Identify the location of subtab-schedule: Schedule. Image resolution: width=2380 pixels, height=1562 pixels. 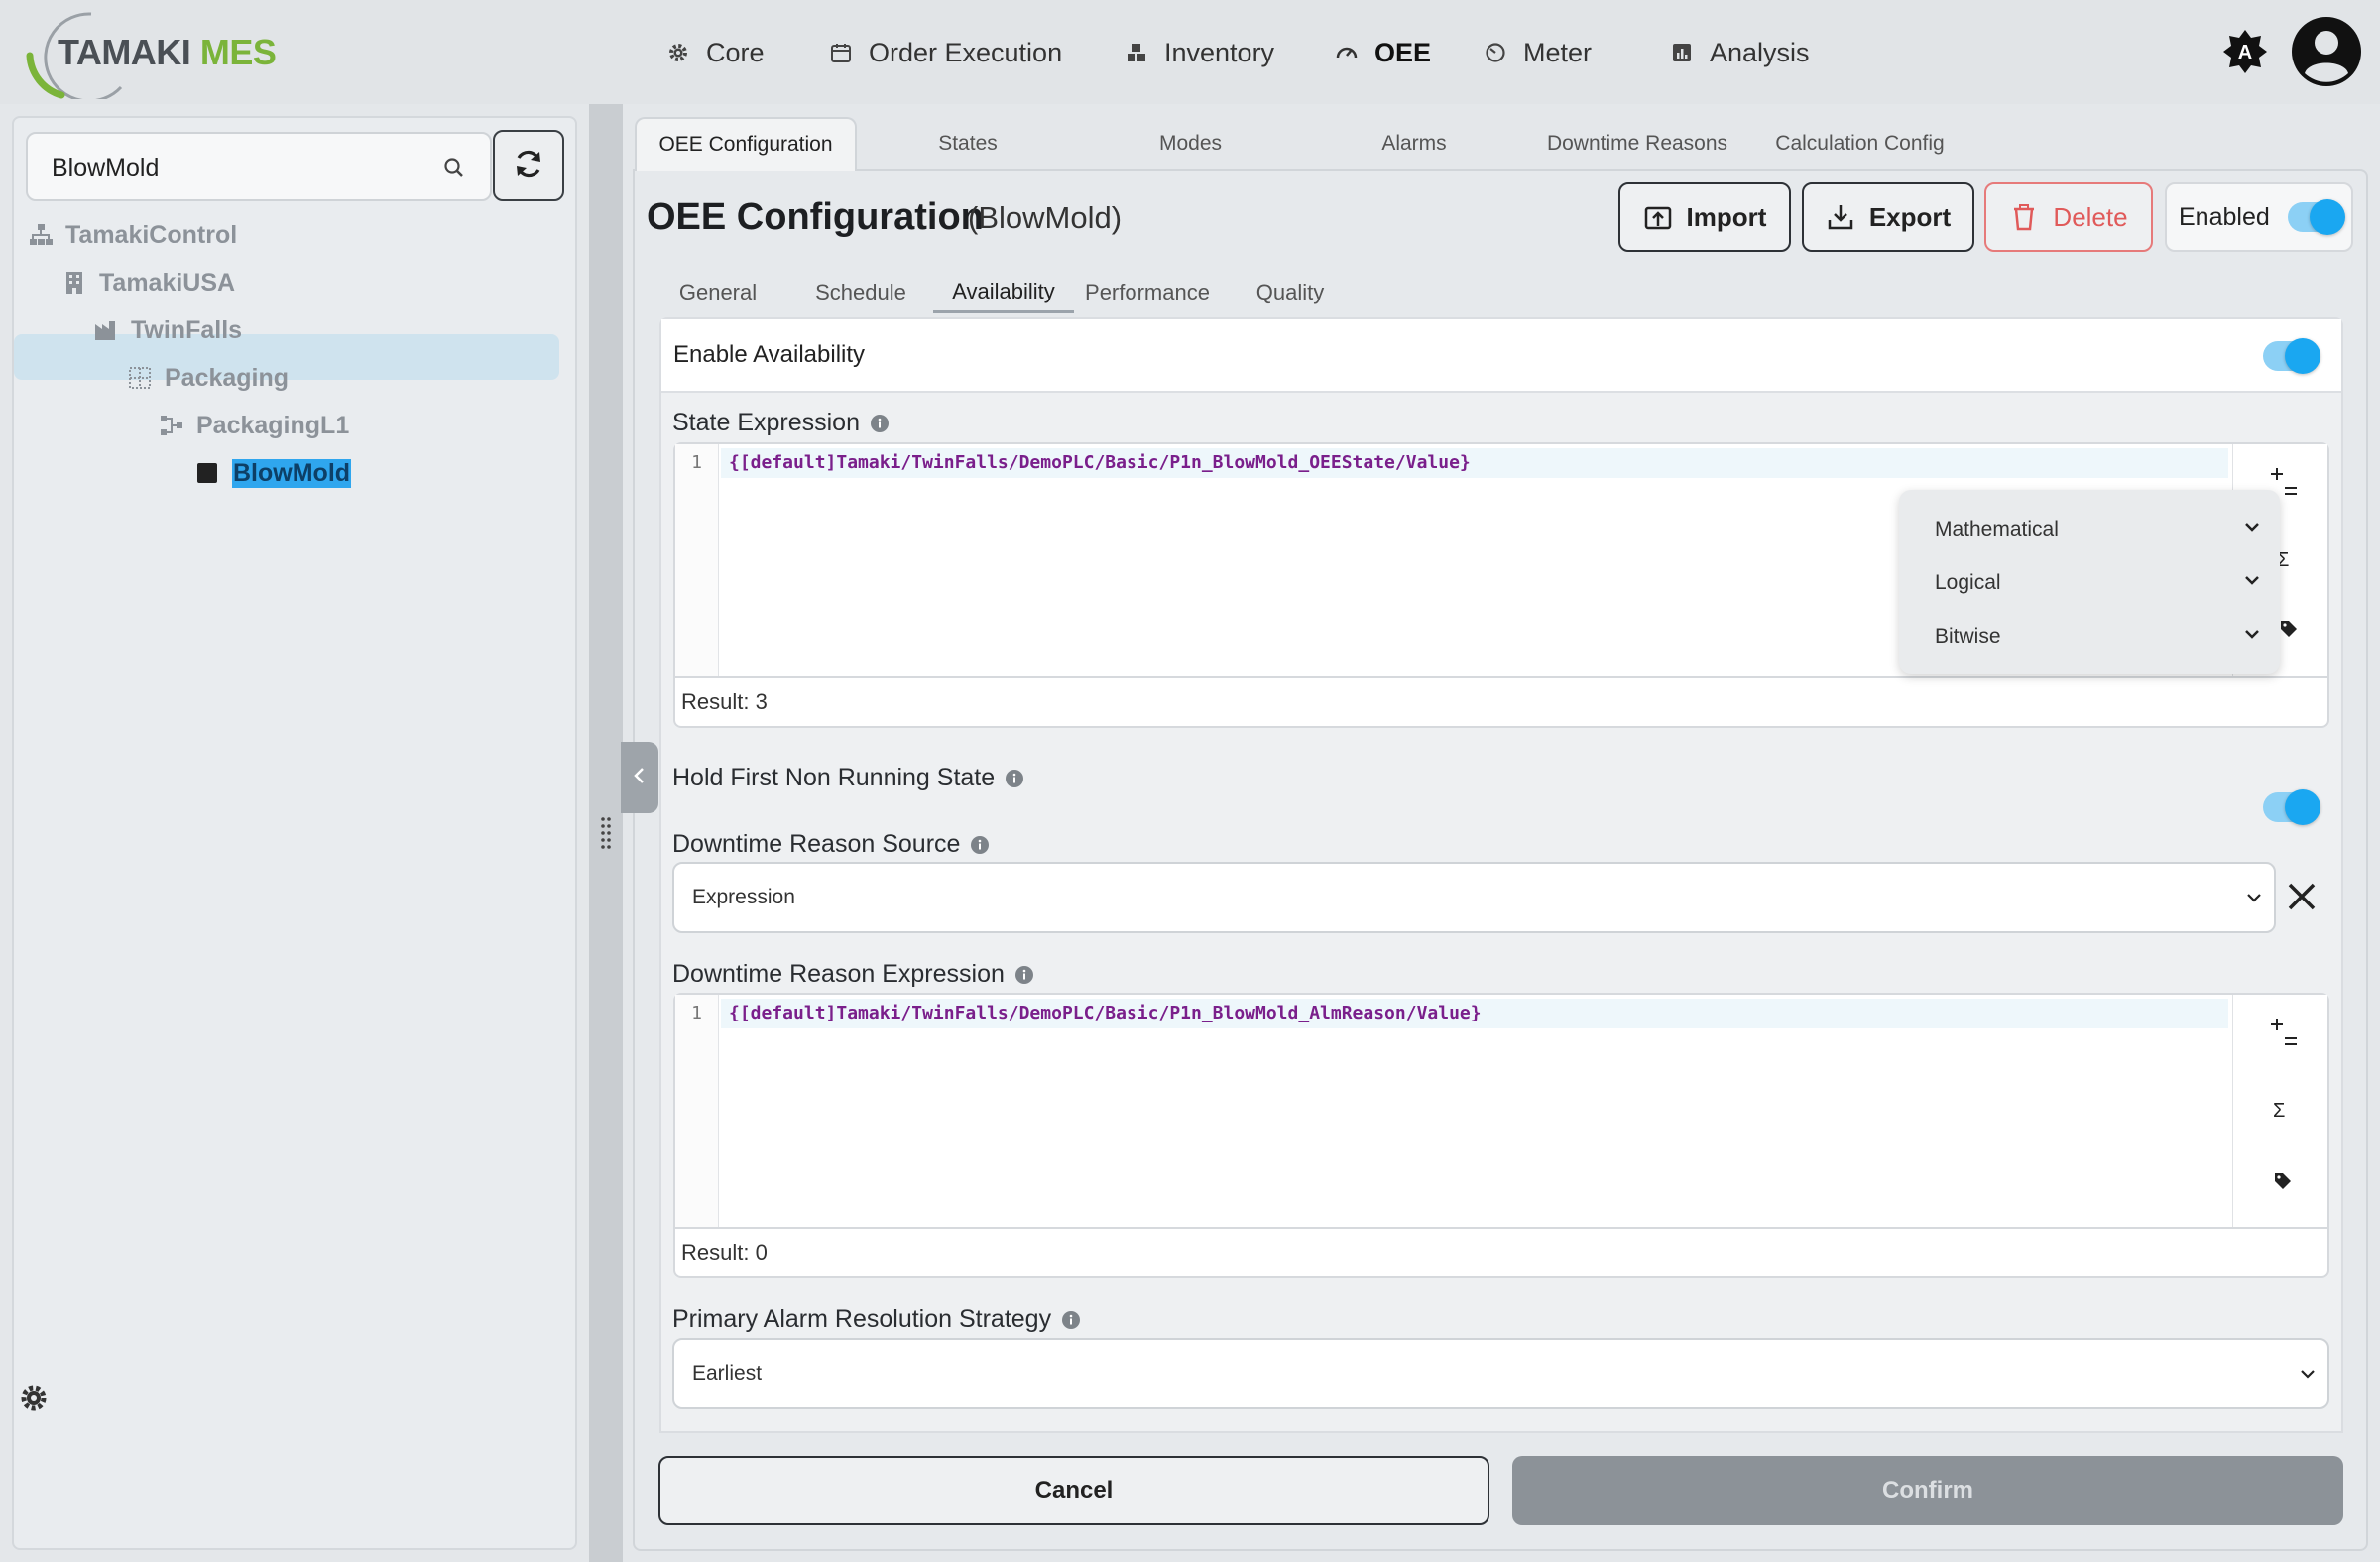
(860, 292).